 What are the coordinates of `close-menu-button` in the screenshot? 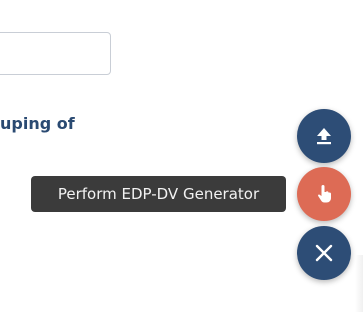 It's located at (324, 253).